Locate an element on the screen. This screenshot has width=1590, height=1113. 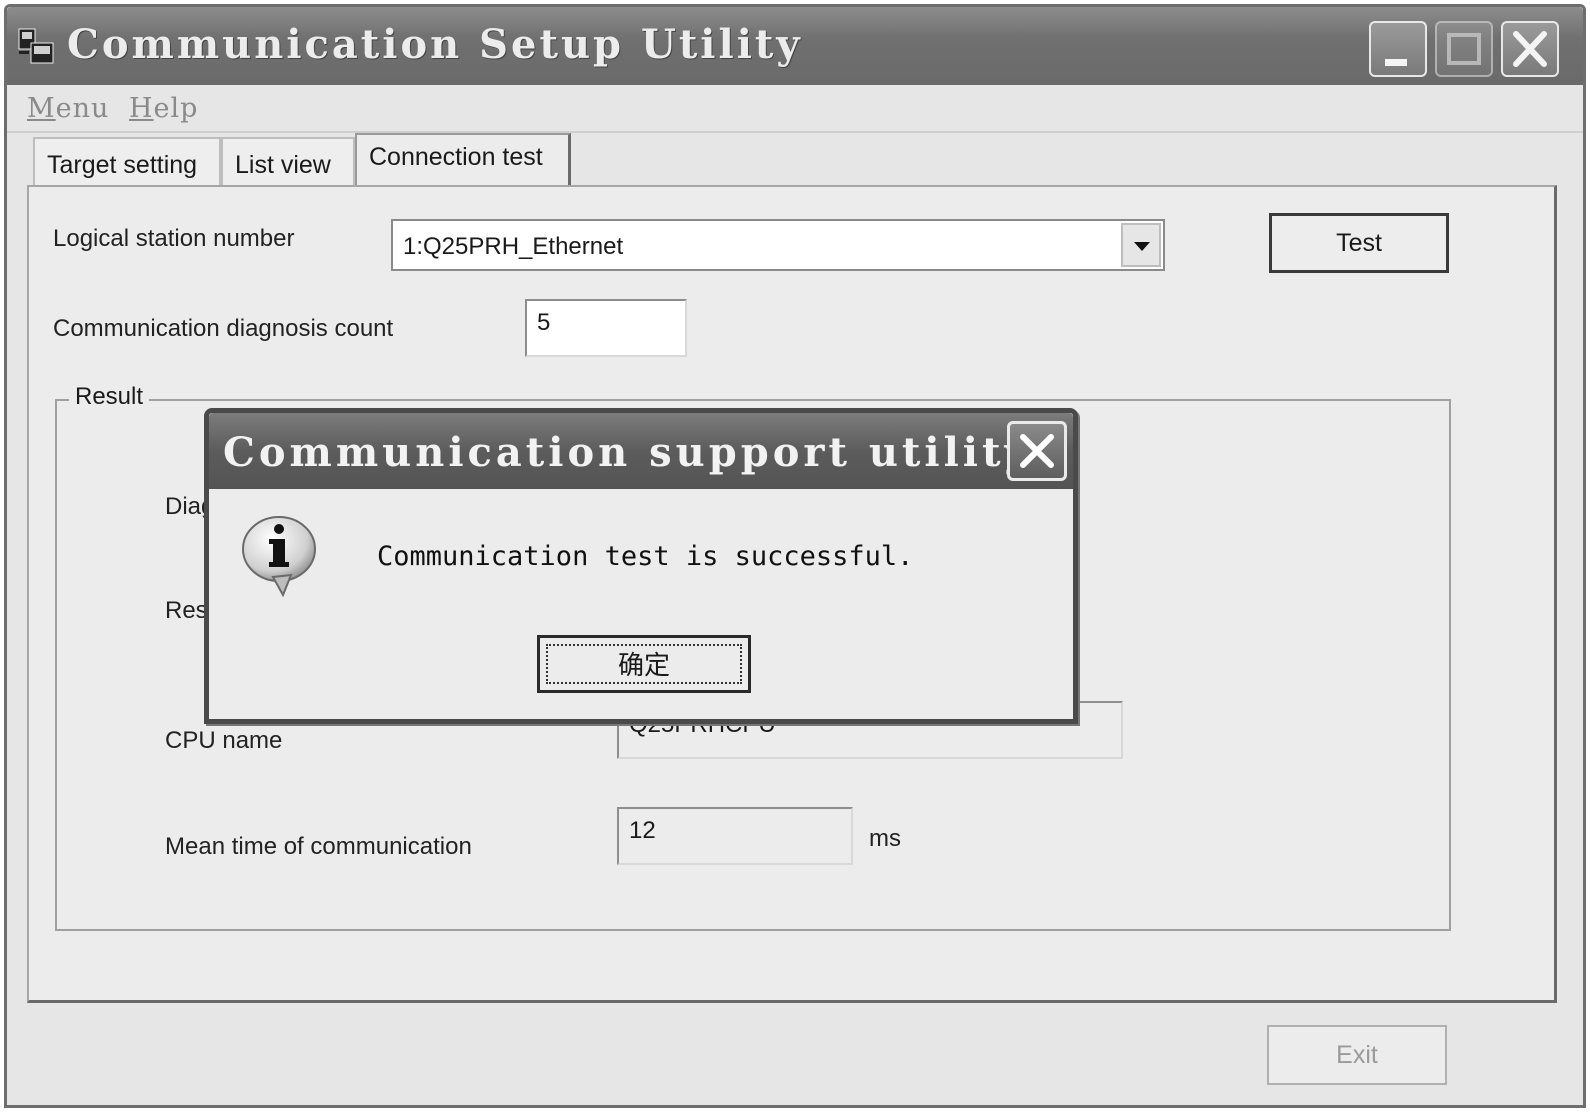
menu-help-label: elp is located at coordinates (176, 108).